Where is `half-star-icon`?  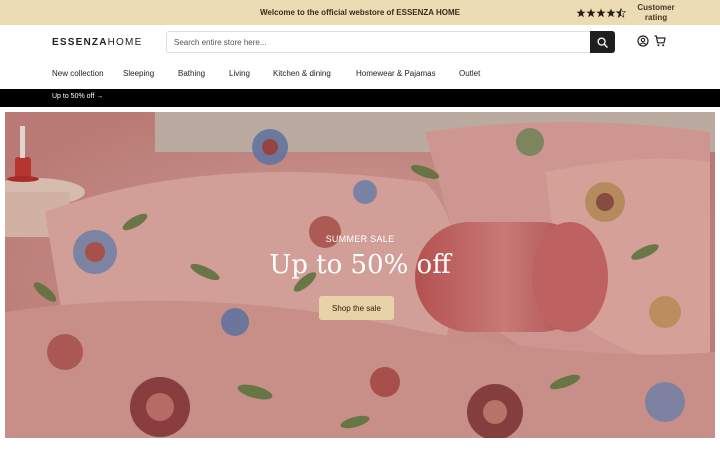 half-star-icon is located at coordinates (621, 12).